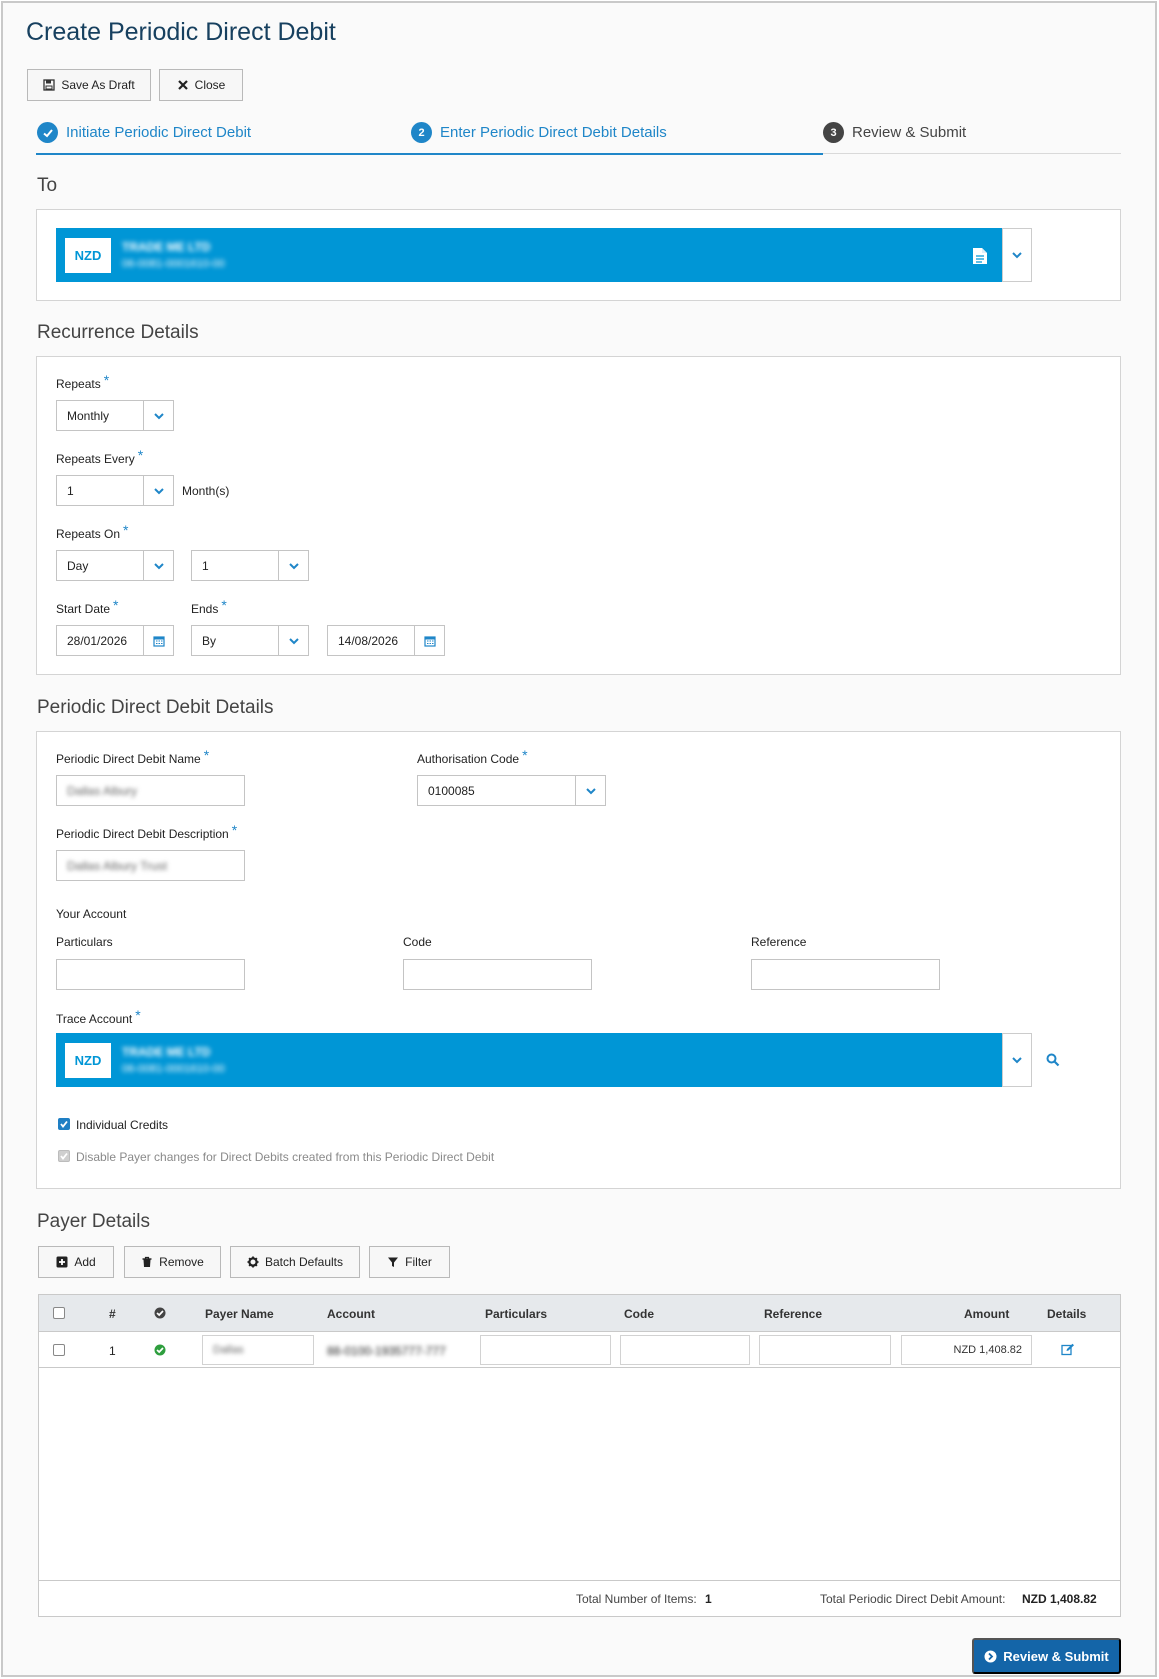  What do you see at coordinates (83, 381) in the screenshot?
I see `repeats-label: Repeats *` at bounding box center [83, 381].